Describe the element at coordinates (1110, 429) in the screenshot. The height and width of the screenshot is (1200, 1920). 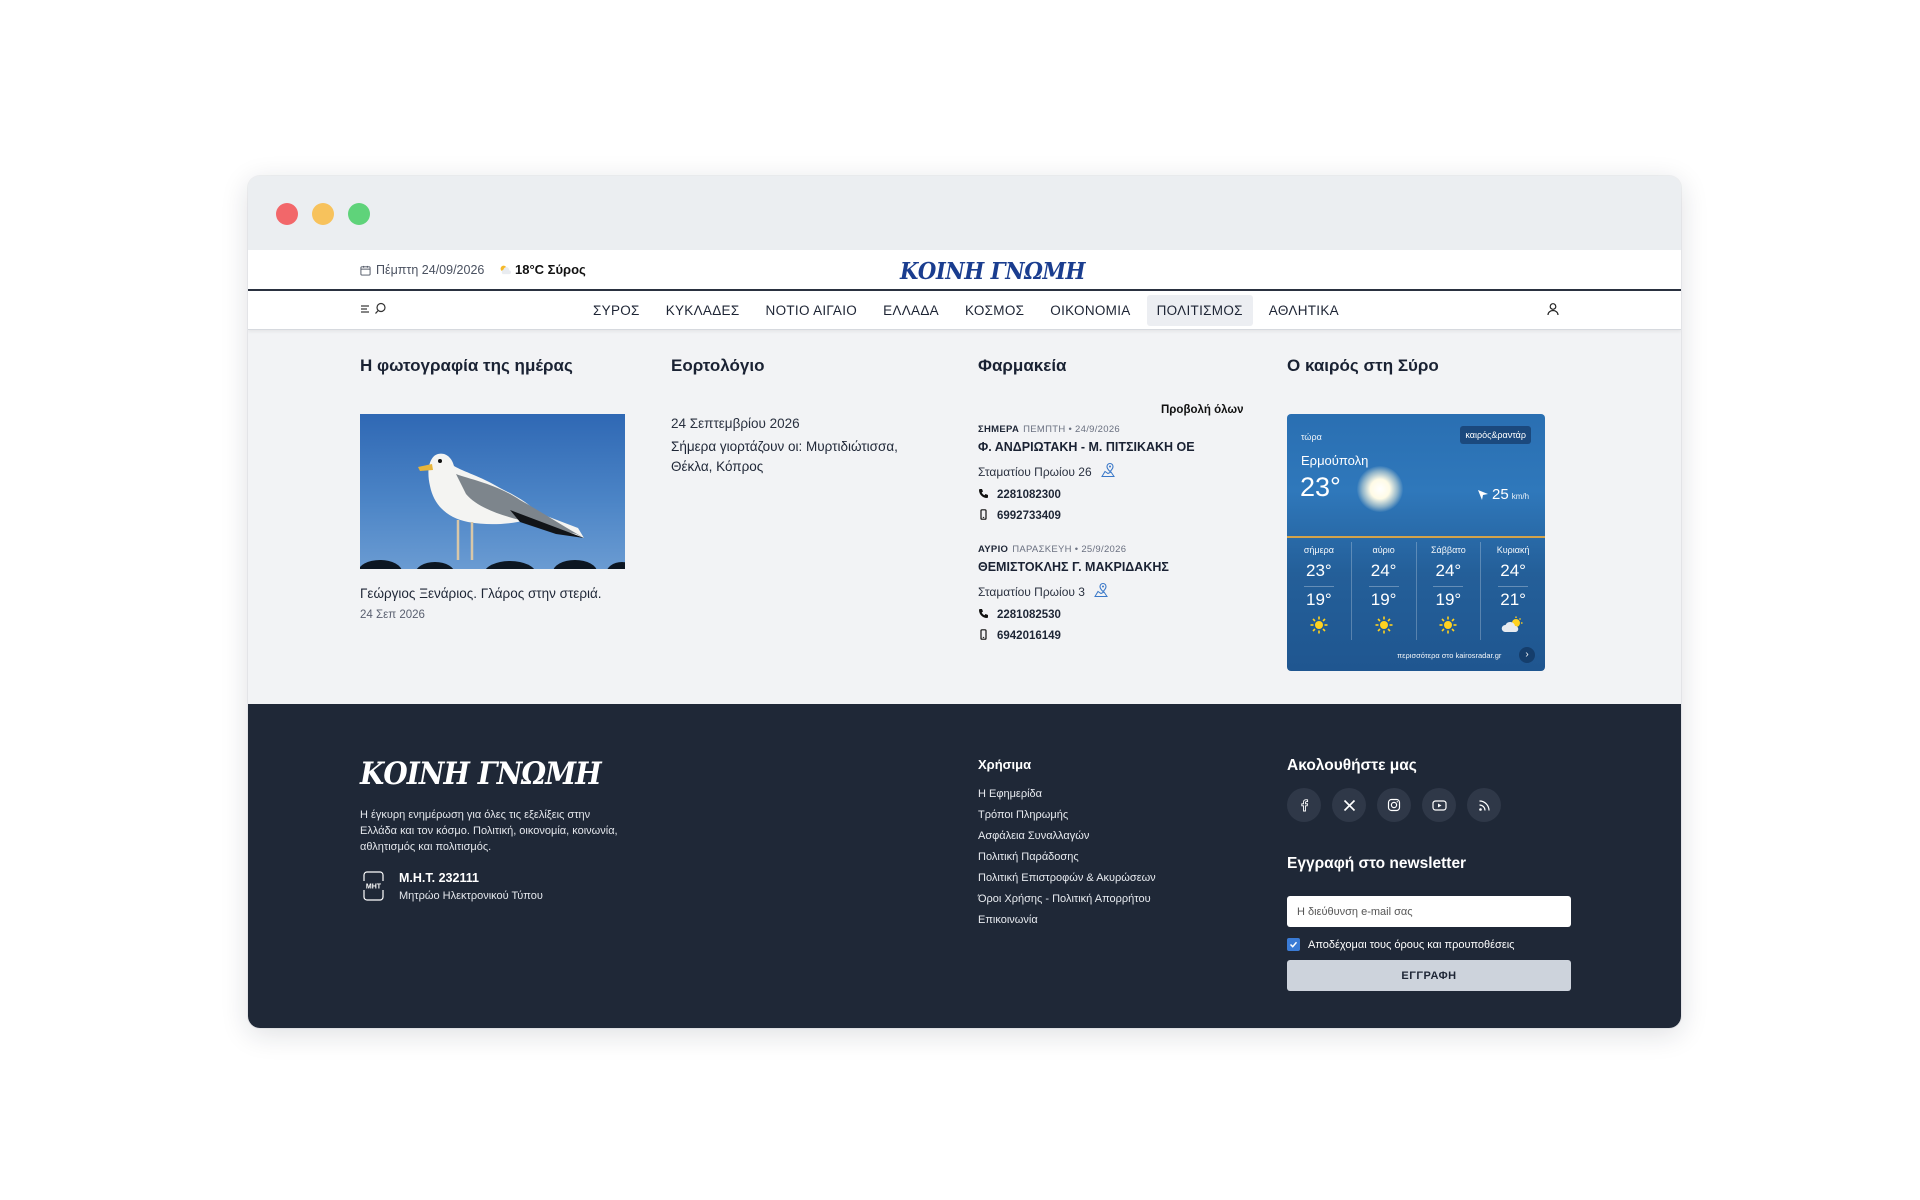
I see `pharmacy-day: ΣΗΜΕΡΑ ΠΕΜΠΤΗ • 24/9/2026` at that location.